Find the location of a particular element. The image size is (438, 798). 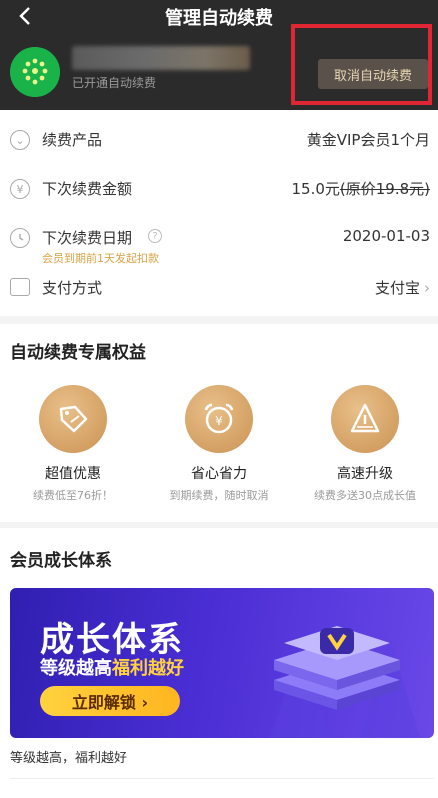

banner-sub-prefix: 等级越高 is located at coordinates (76, 668).